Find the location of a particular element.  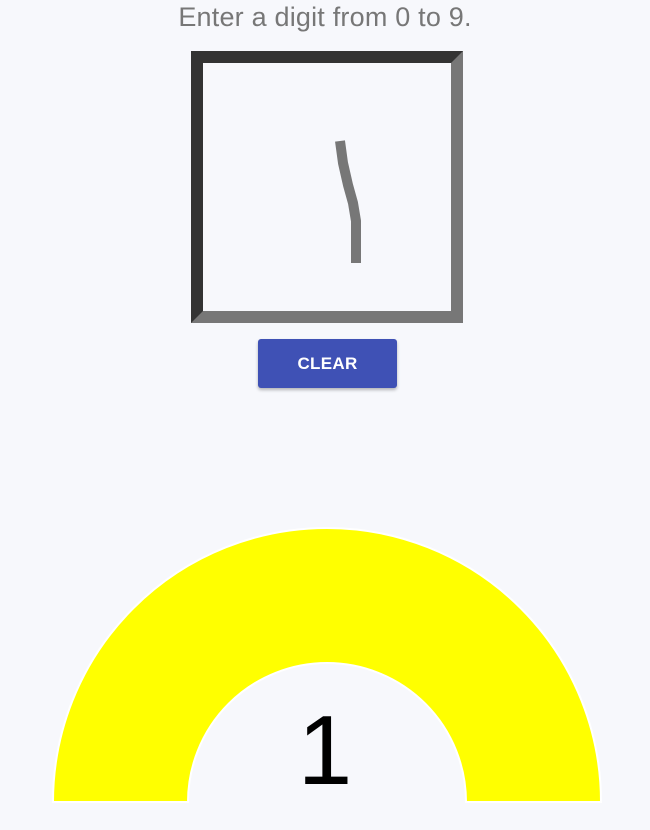

drawing-canvas is located at coordinates (327, 187).